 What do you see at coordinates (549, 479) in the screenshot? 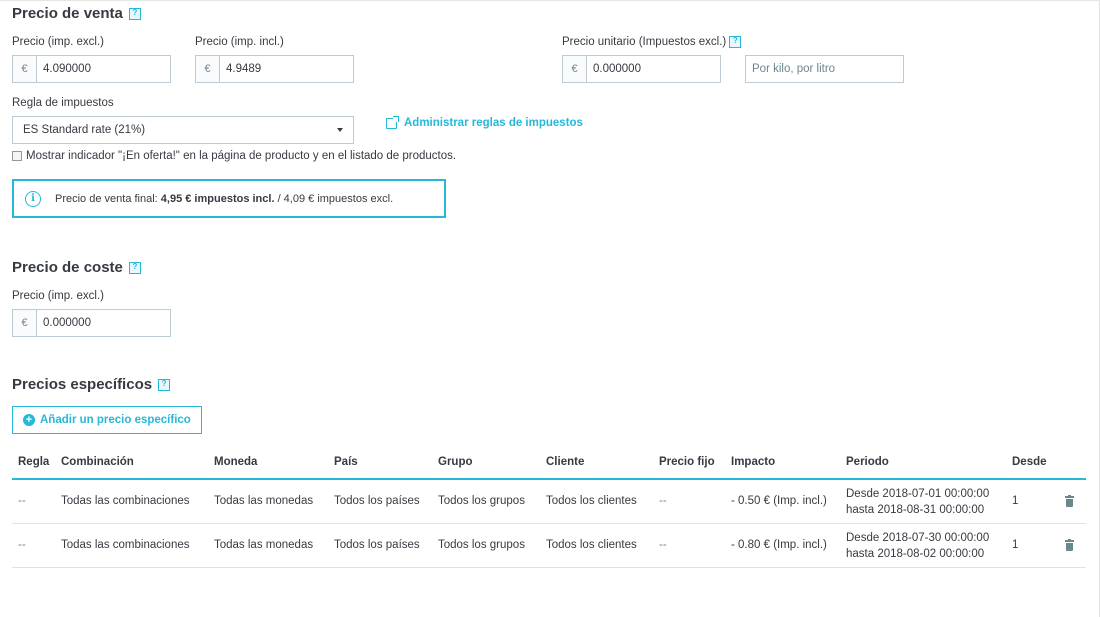
I see `table-header-underline` at bounding box center [549, 479].